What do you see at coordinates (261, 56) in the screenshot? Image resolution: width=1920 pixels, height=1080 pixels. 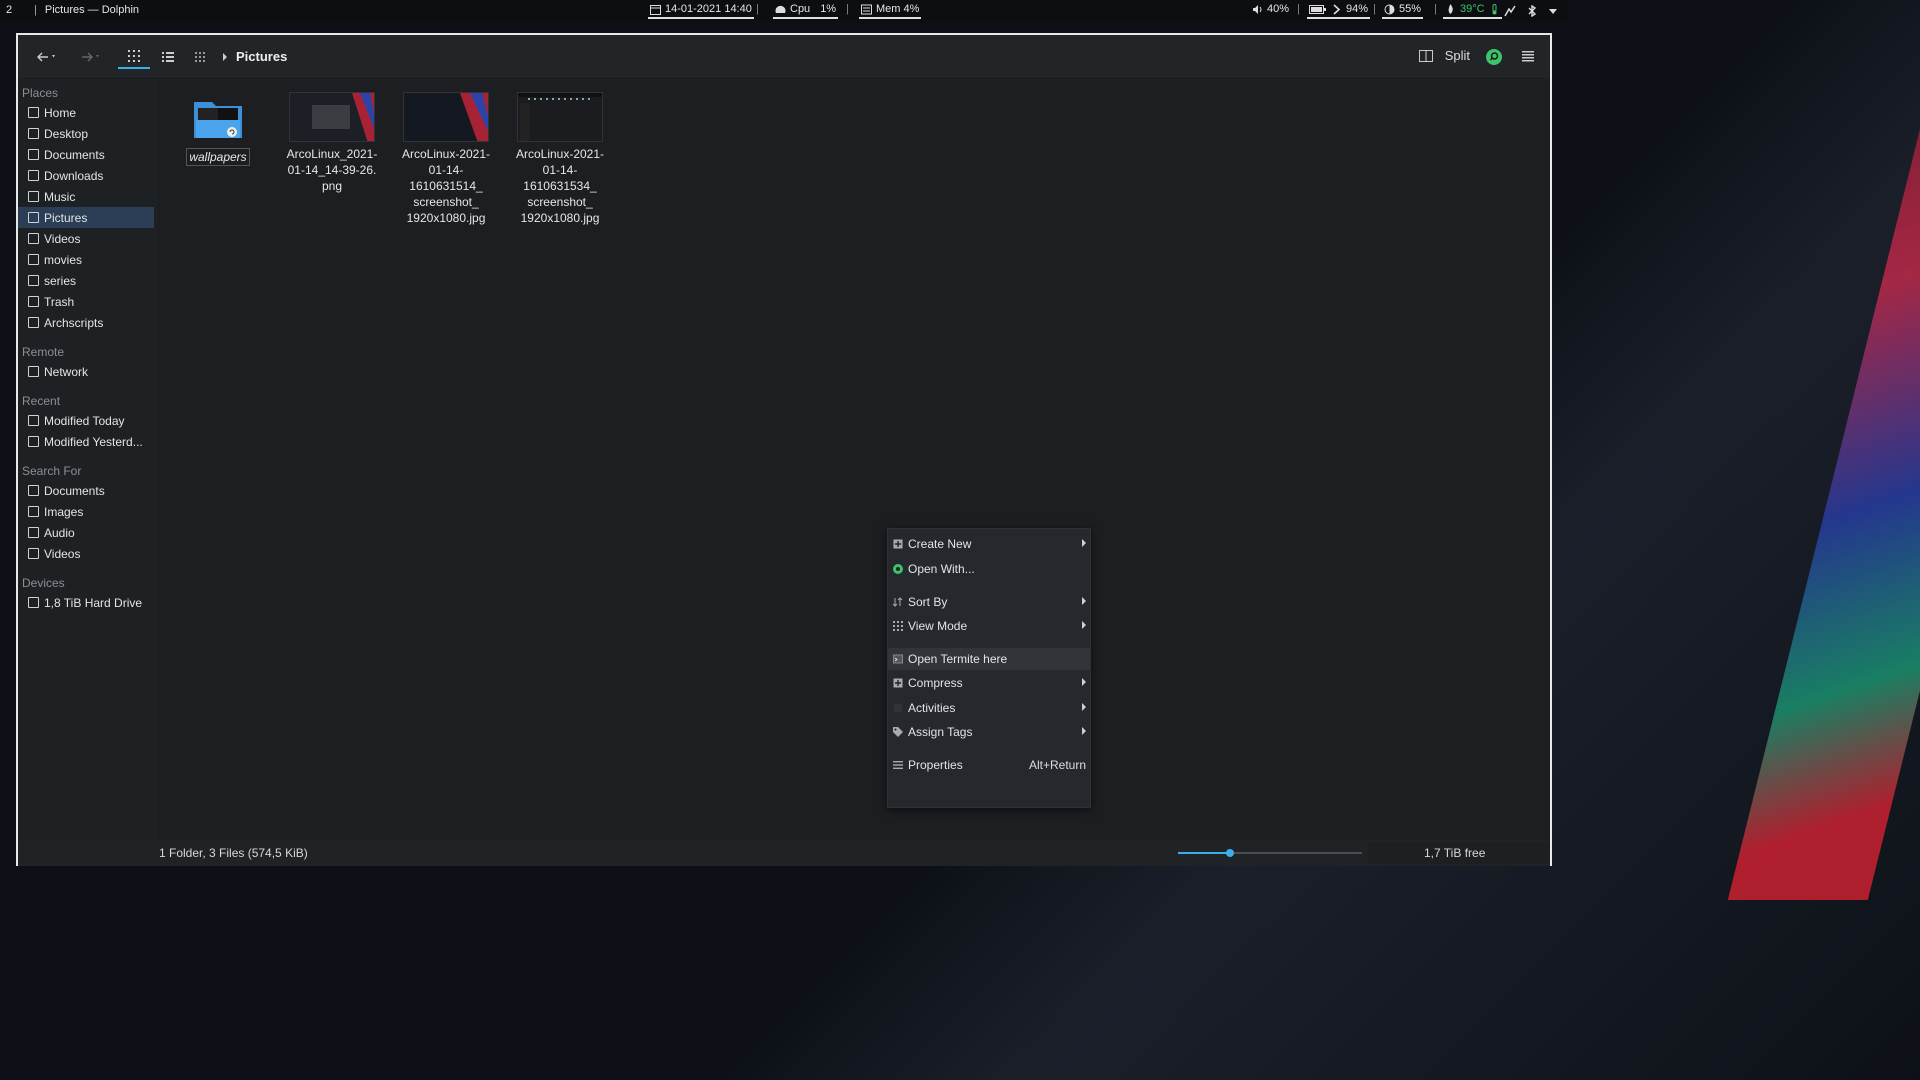 I see `breadcrumb-pictures: Pictures` at bounding box center [261, 56].